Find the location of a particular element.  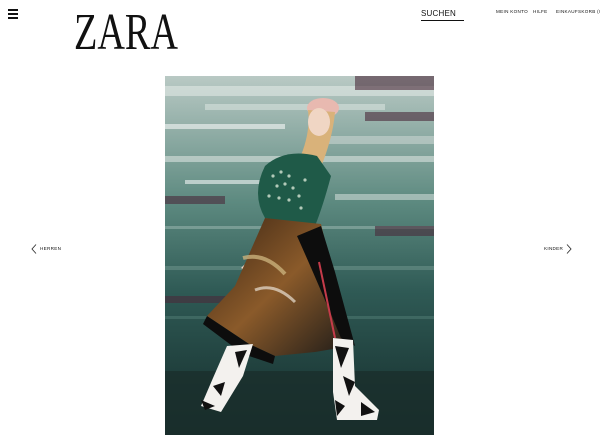

search-field: SUCHEN is located at coordinates (442, 15).